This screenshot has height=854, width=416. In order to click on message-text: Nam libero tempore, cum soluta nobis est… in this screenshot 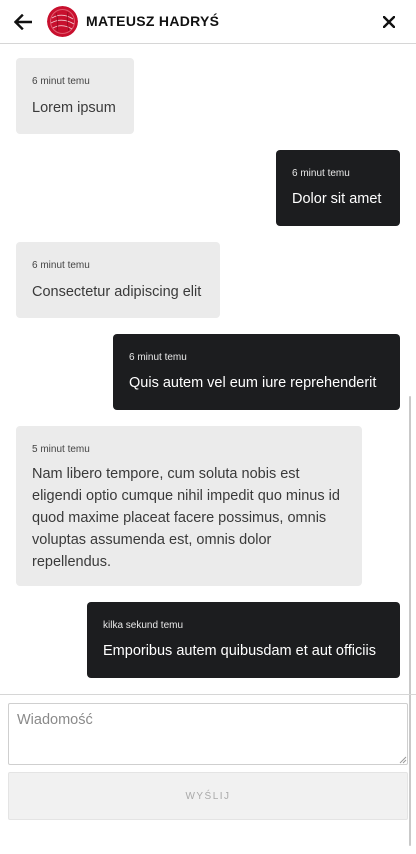, I will do `click(186, 518)`.